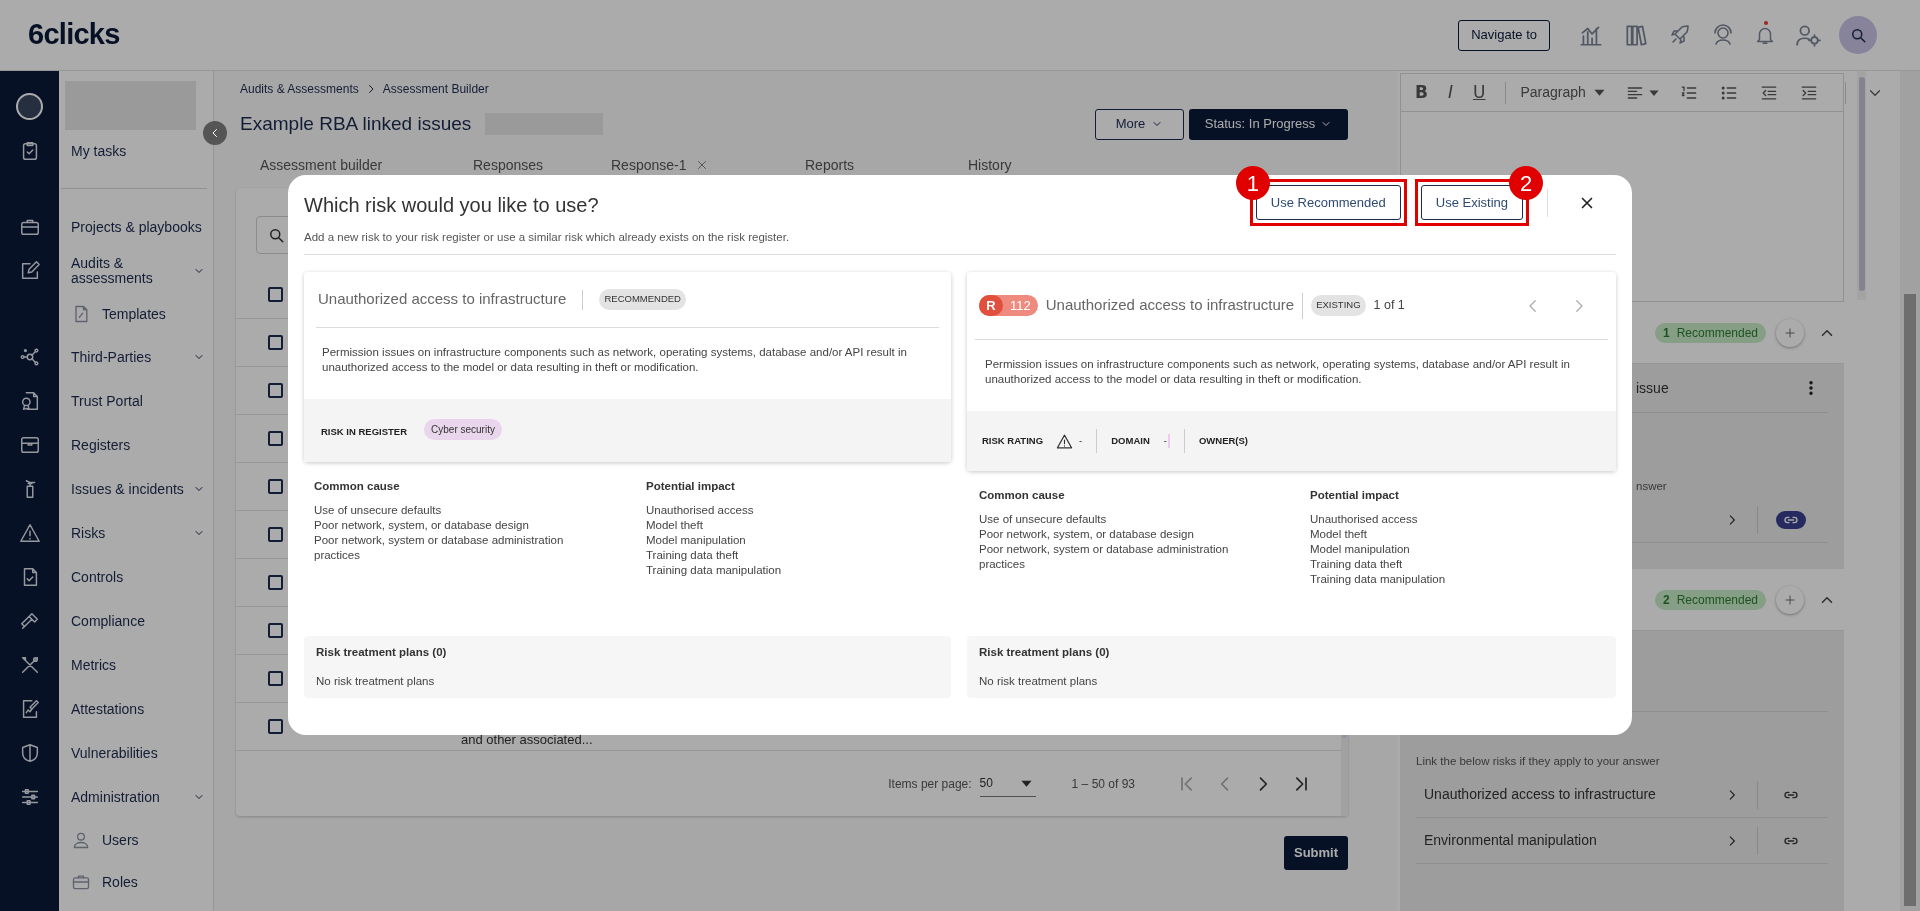 This screenshot has width=1920, height=911. Describe the element at coordinates (1389, 306) in the screenshot. I see `pager-text: 1 of 1` at that location.